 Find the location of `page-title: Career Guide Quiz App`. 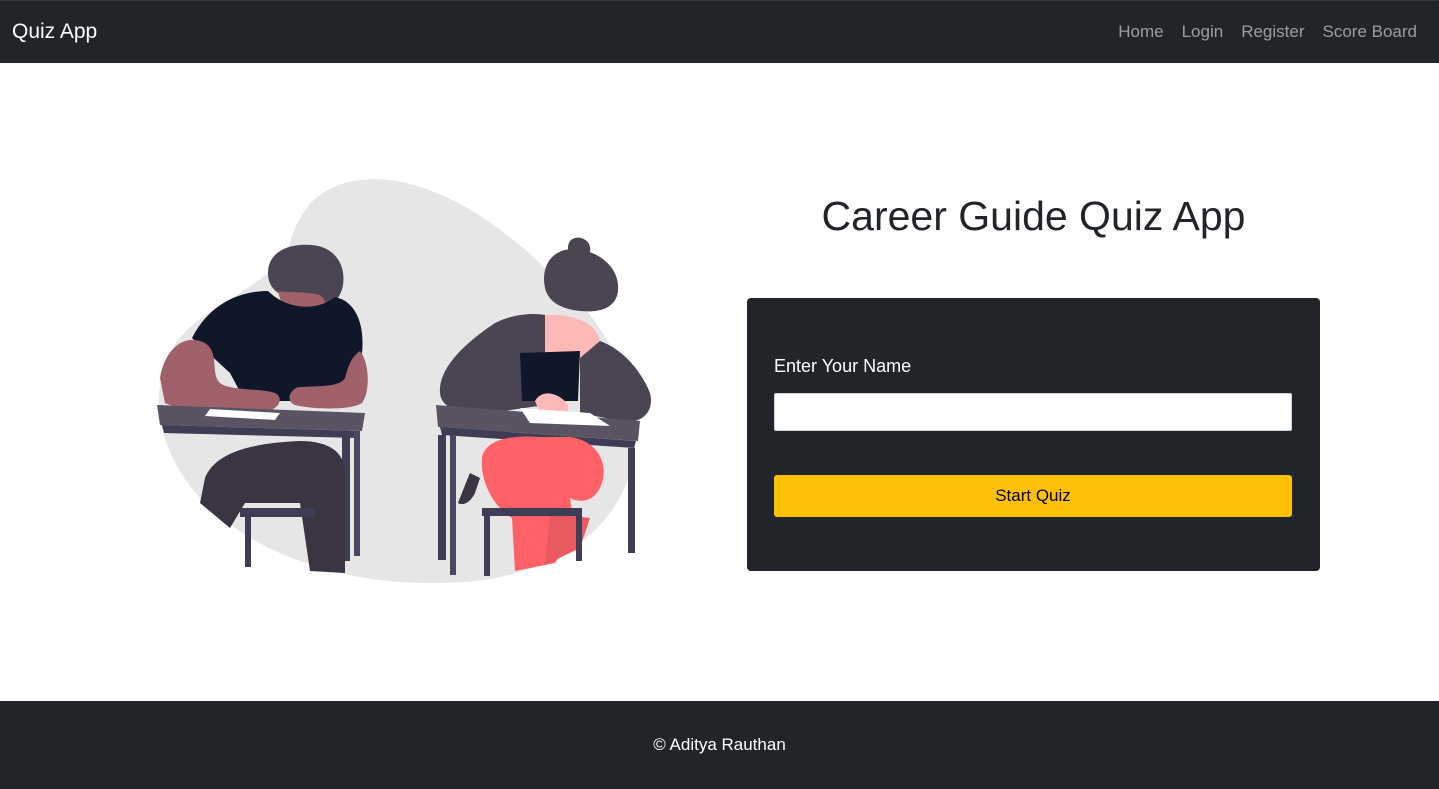

page-title: Career Guide Quiz App is located at coordinates (1033, 216).